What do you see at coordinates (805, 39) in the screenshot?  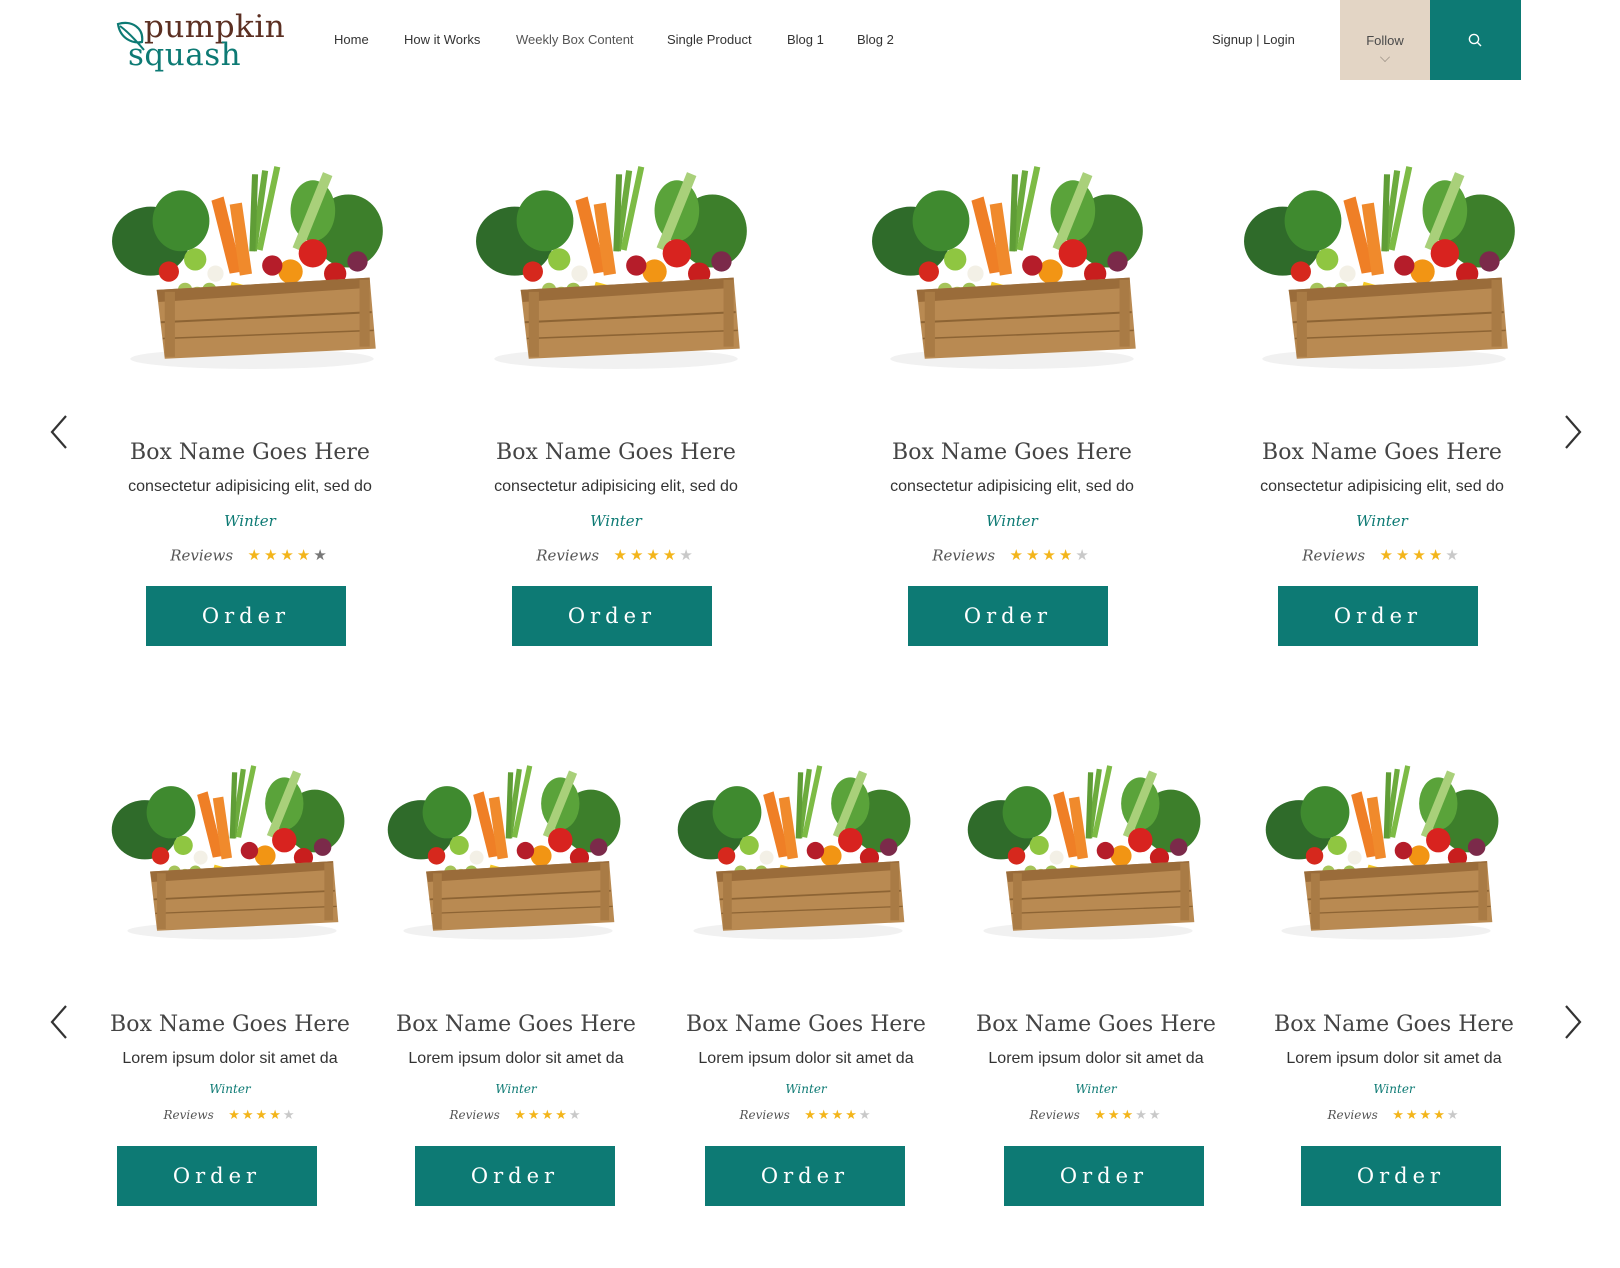 I see `nav-blog-1: Blog 1` at bounding box center [805, 39].